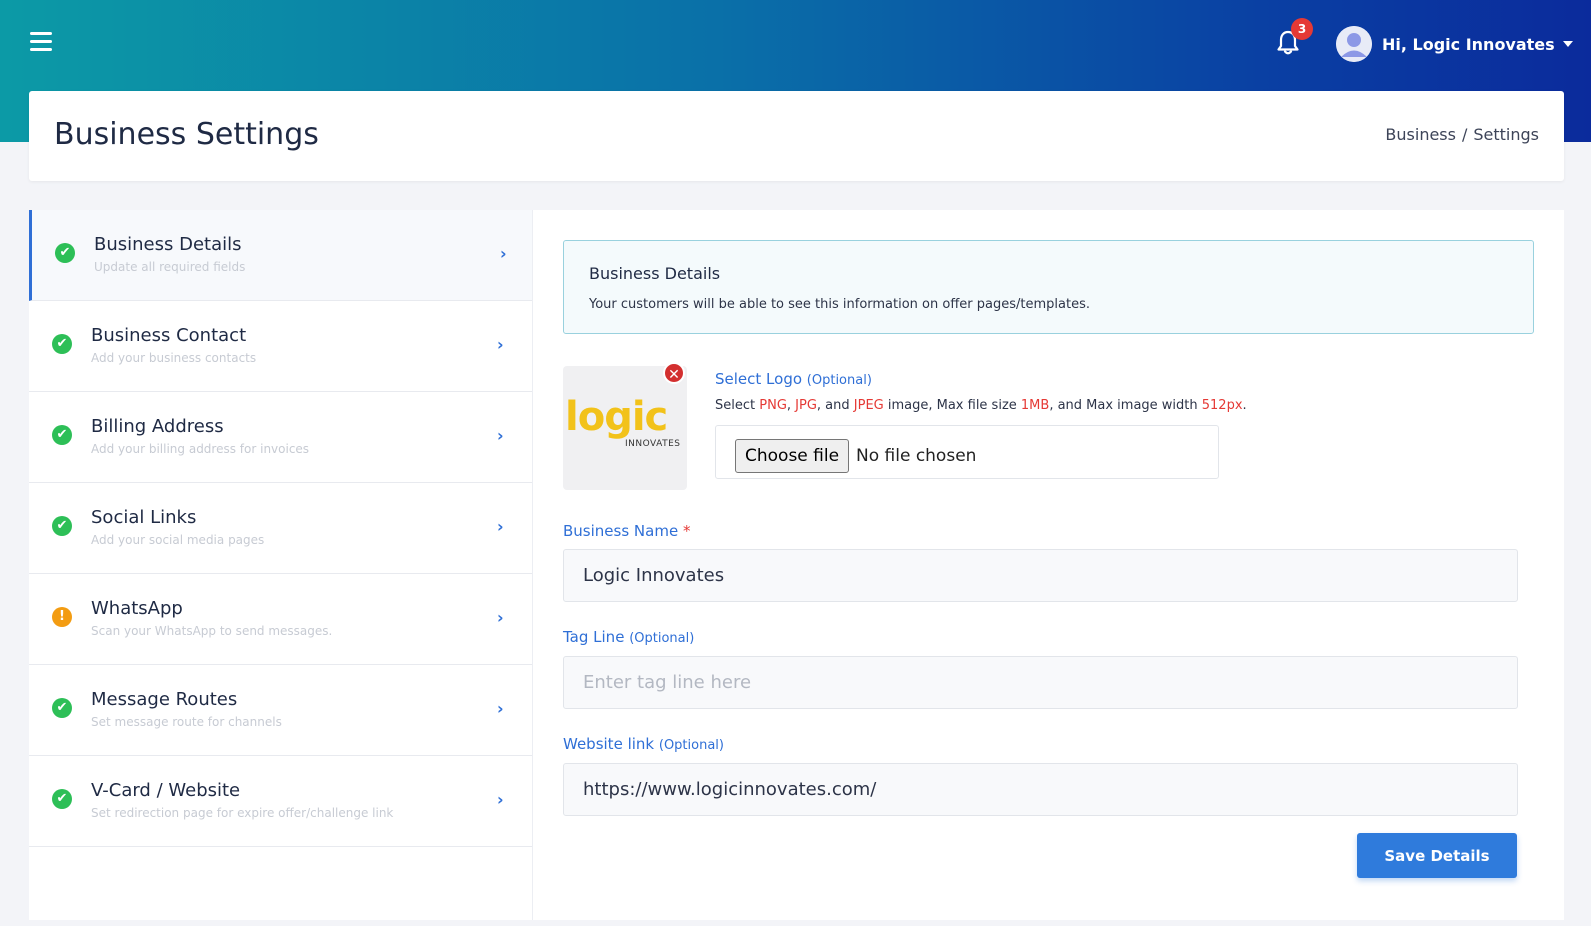  Describe the element at coordinates (1567, 44) in the screenshot. I see `caret-down-icon` at that location.